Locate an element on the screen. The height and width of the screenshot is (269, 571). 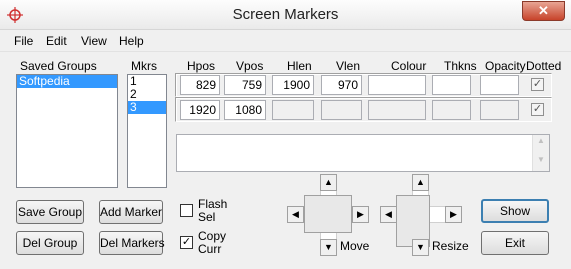
saved-groups-list: Softpedia is located at coordinates (67, 131).